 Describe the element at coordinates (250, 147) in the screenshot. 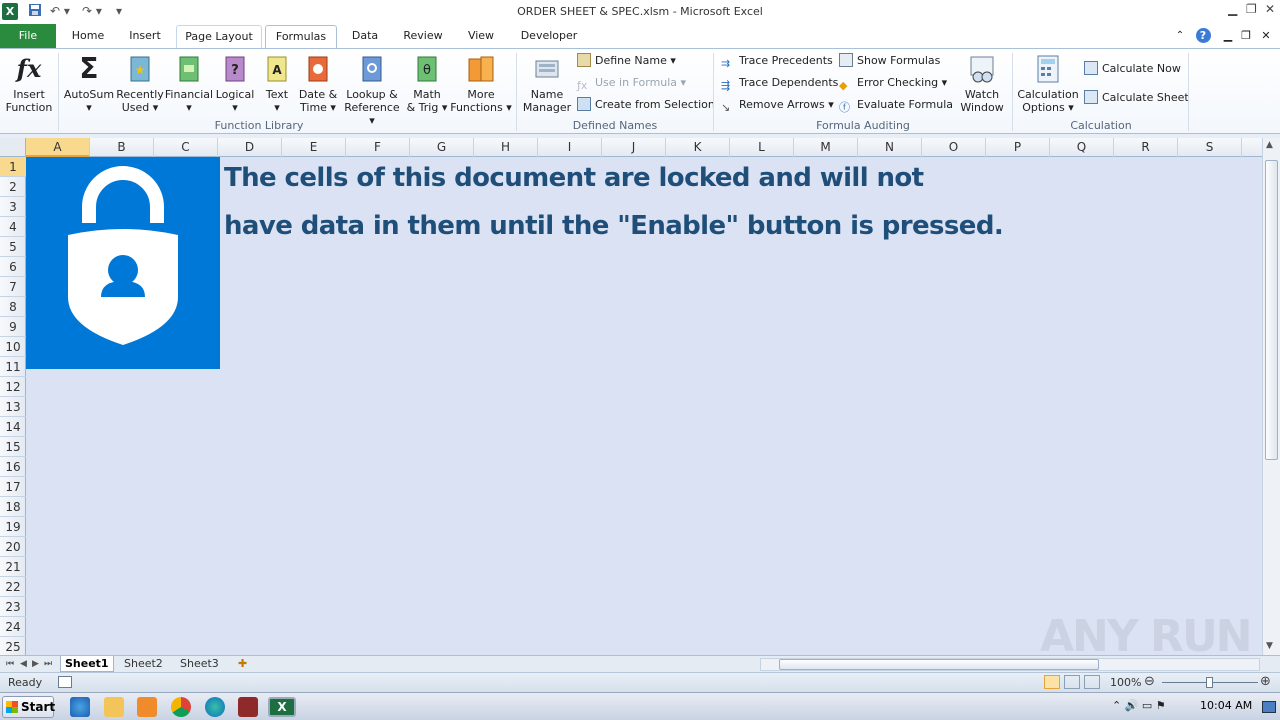

I see `column-header-d: D` at that location.